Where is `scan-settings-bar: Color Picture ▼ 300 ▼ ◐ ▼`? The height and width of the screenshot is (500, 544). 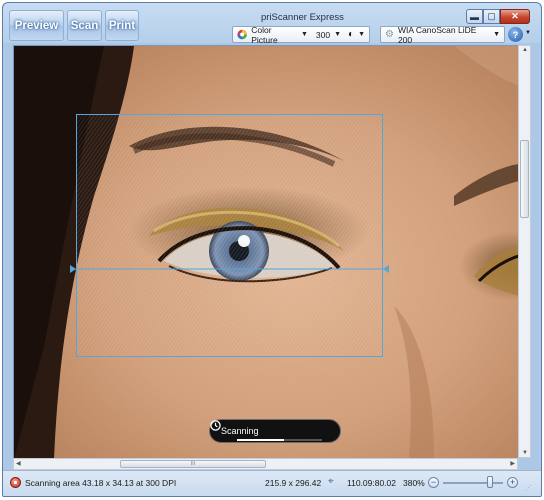 scan-settings-bar: Color Picture ▼ 300 ▼ ◐ ▼ is located at coordinates (301, 35).